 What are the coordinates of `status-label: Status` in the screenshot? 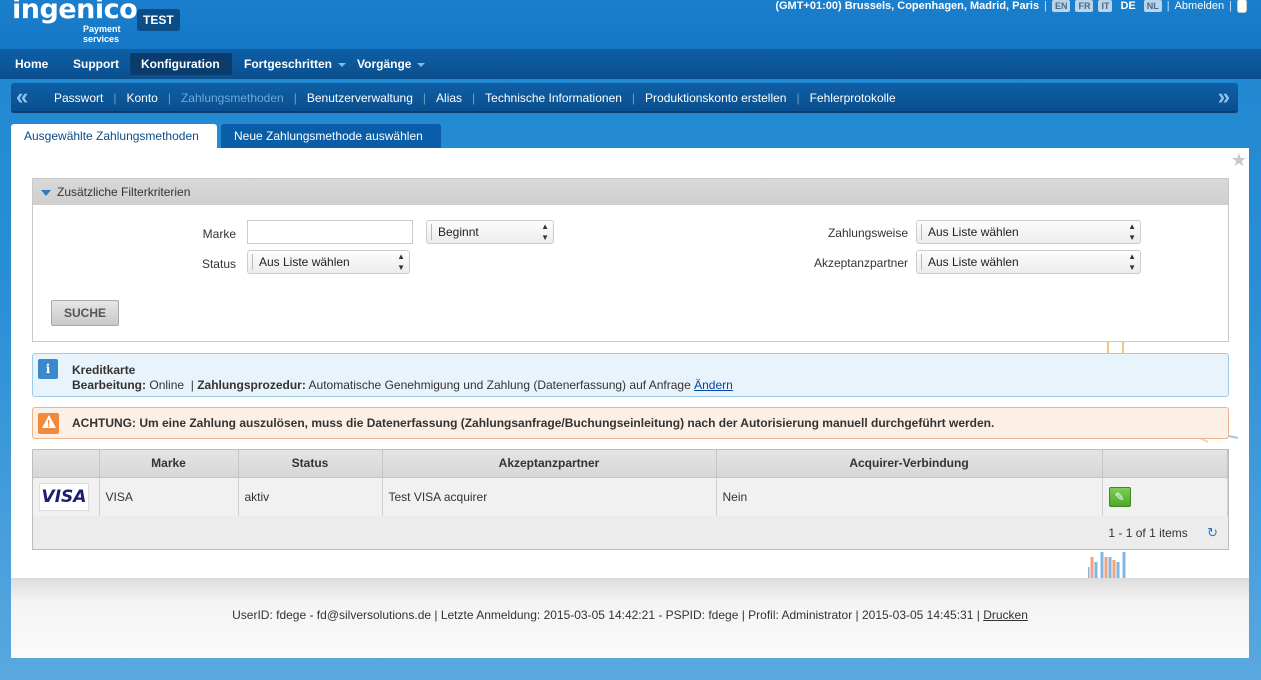 It's located at (218, 264).